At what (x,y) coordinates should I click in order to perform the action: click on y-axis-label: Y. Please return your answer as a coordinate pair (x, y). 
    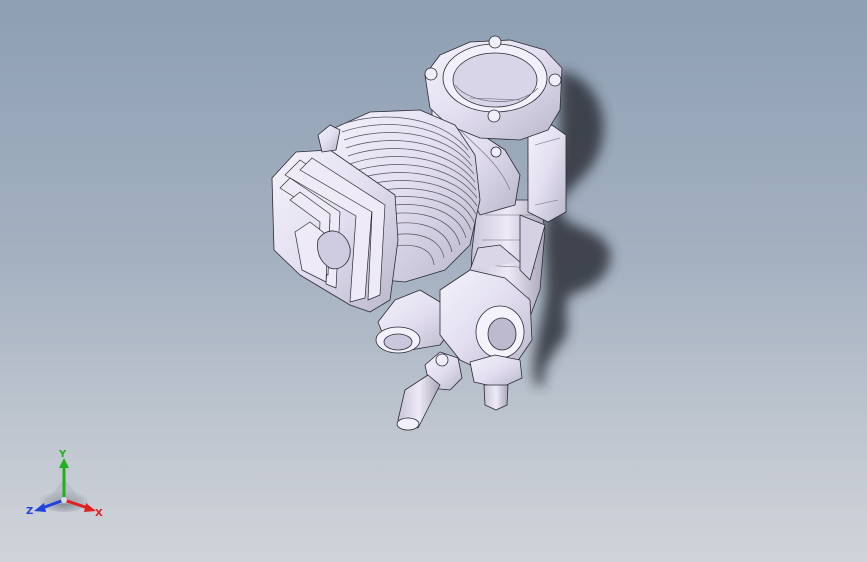
    Looking at the image, I should click on (62, 454).